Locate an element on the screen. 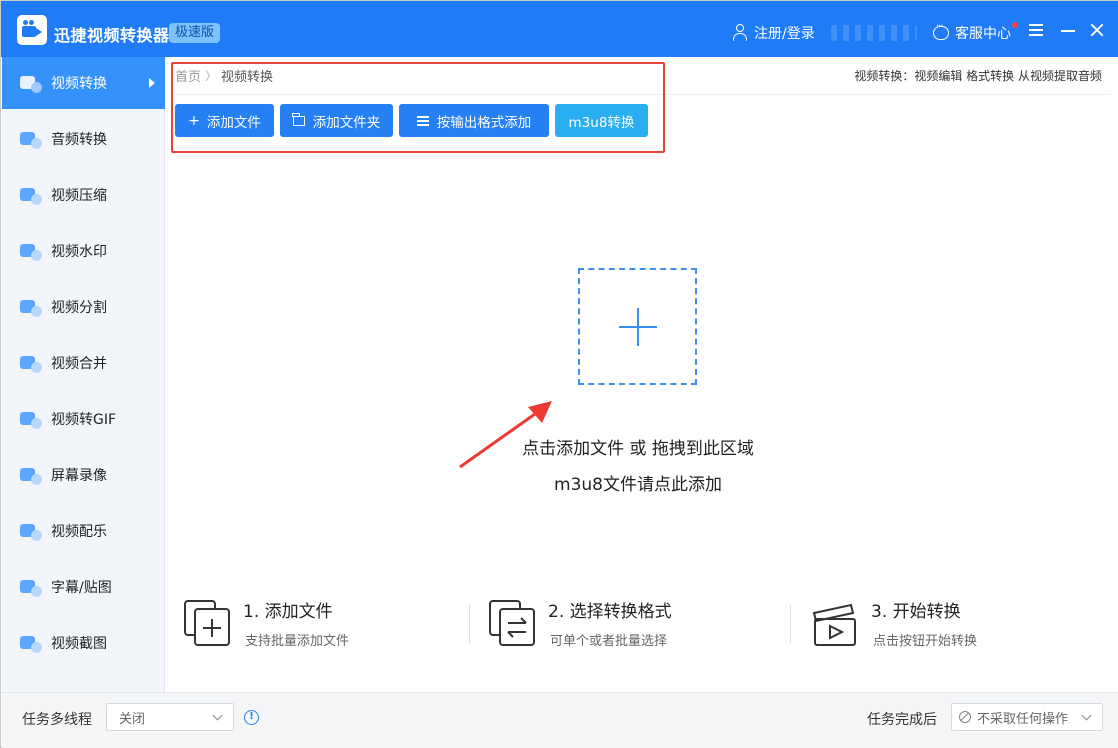 Image resolution: width=1118 pixels, height=748 pixels. drop-hint: 点击添加文件 或 拖拽到此区域 is located at coordinates (638, 449).